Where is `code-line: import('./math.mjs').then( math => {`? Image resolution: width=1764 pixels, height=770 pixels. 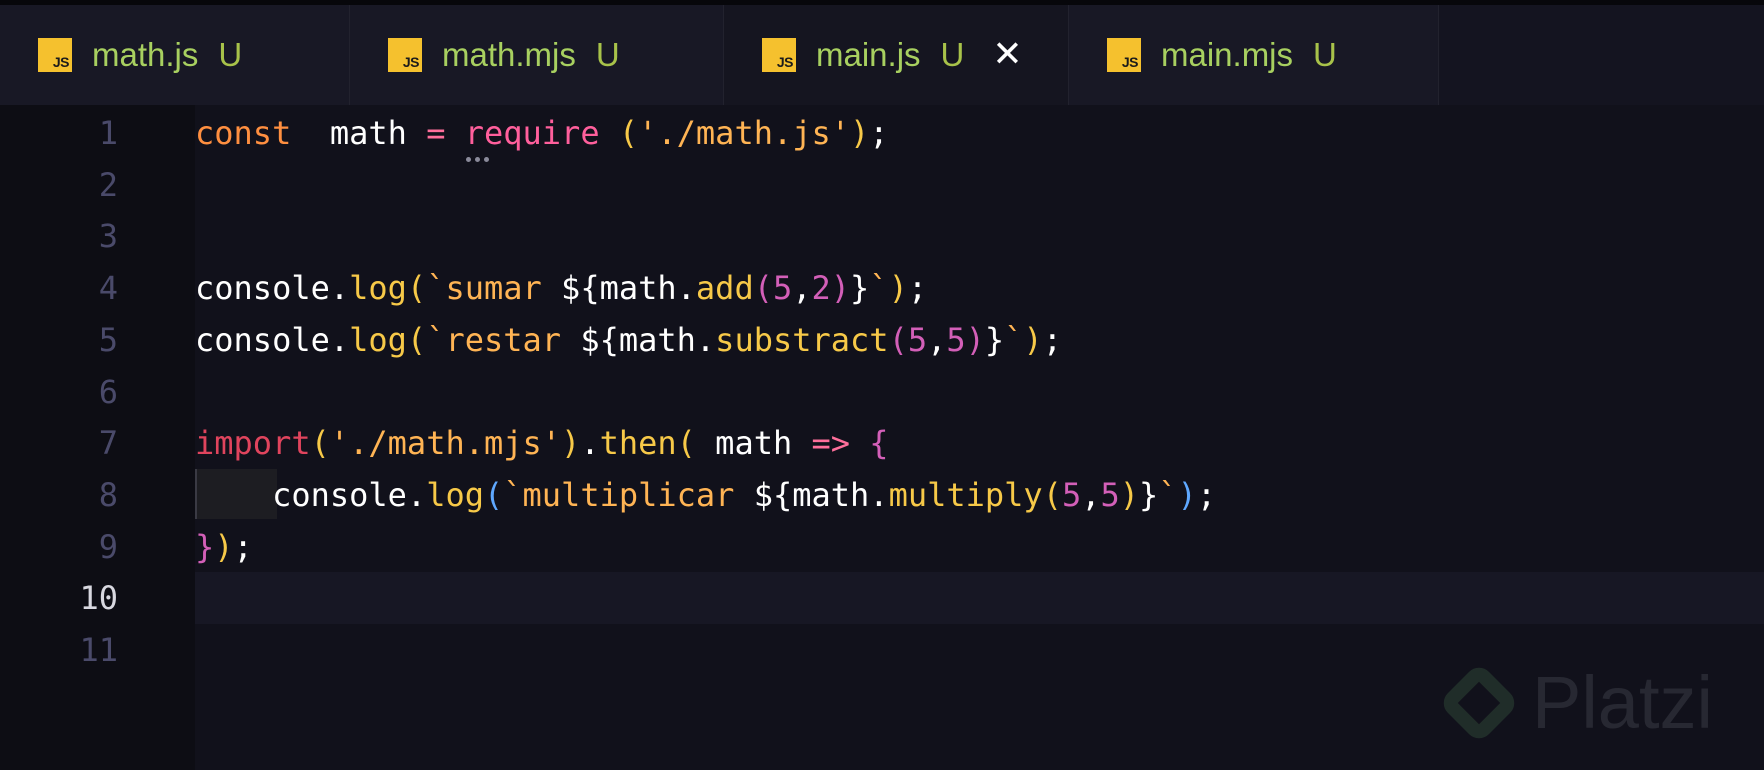 code-line: import('./math.mjs').then( math => { is located at coordinates (542, 443).